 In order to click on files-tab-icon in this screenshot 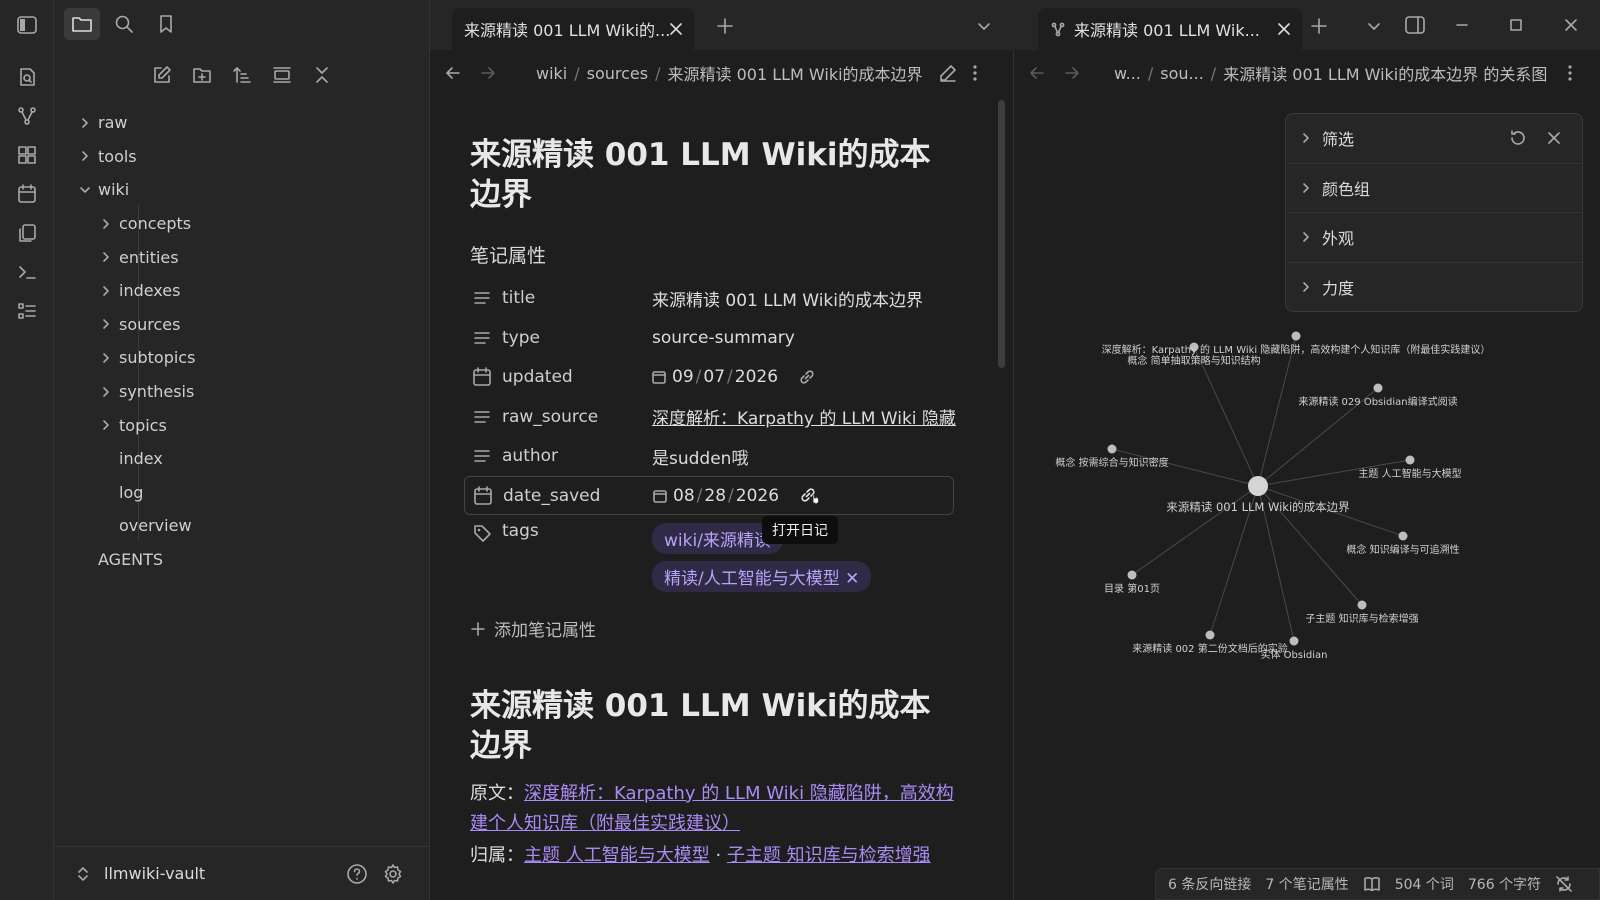, I will do `click(82, 24)`.